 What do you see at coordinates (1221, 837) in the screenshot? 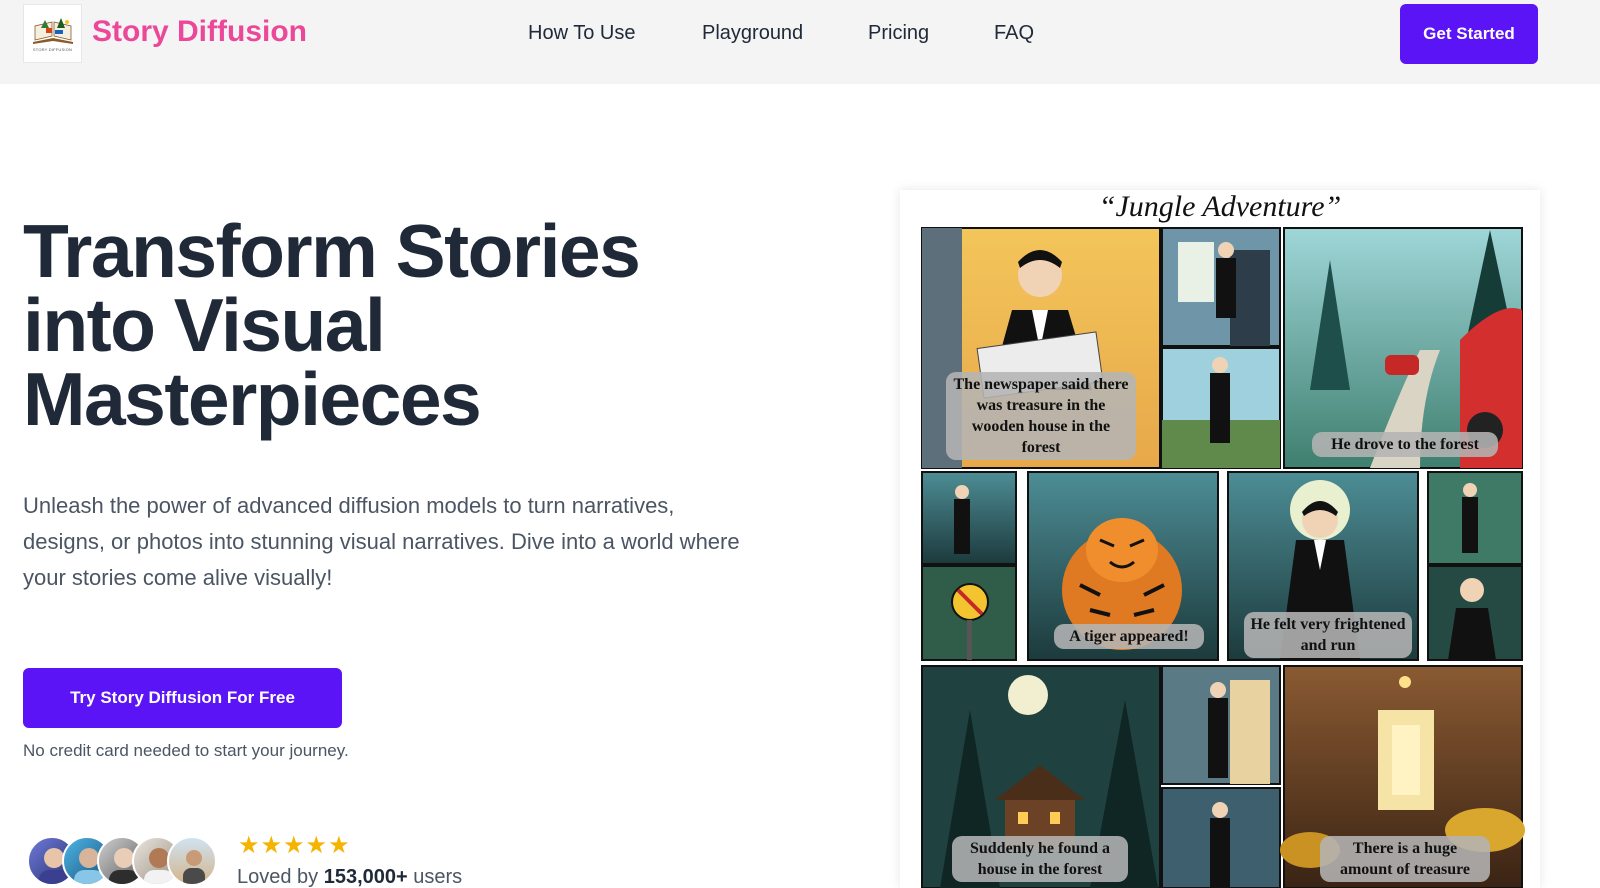
I see `panel-entering` at bounding box center [1221, 837].